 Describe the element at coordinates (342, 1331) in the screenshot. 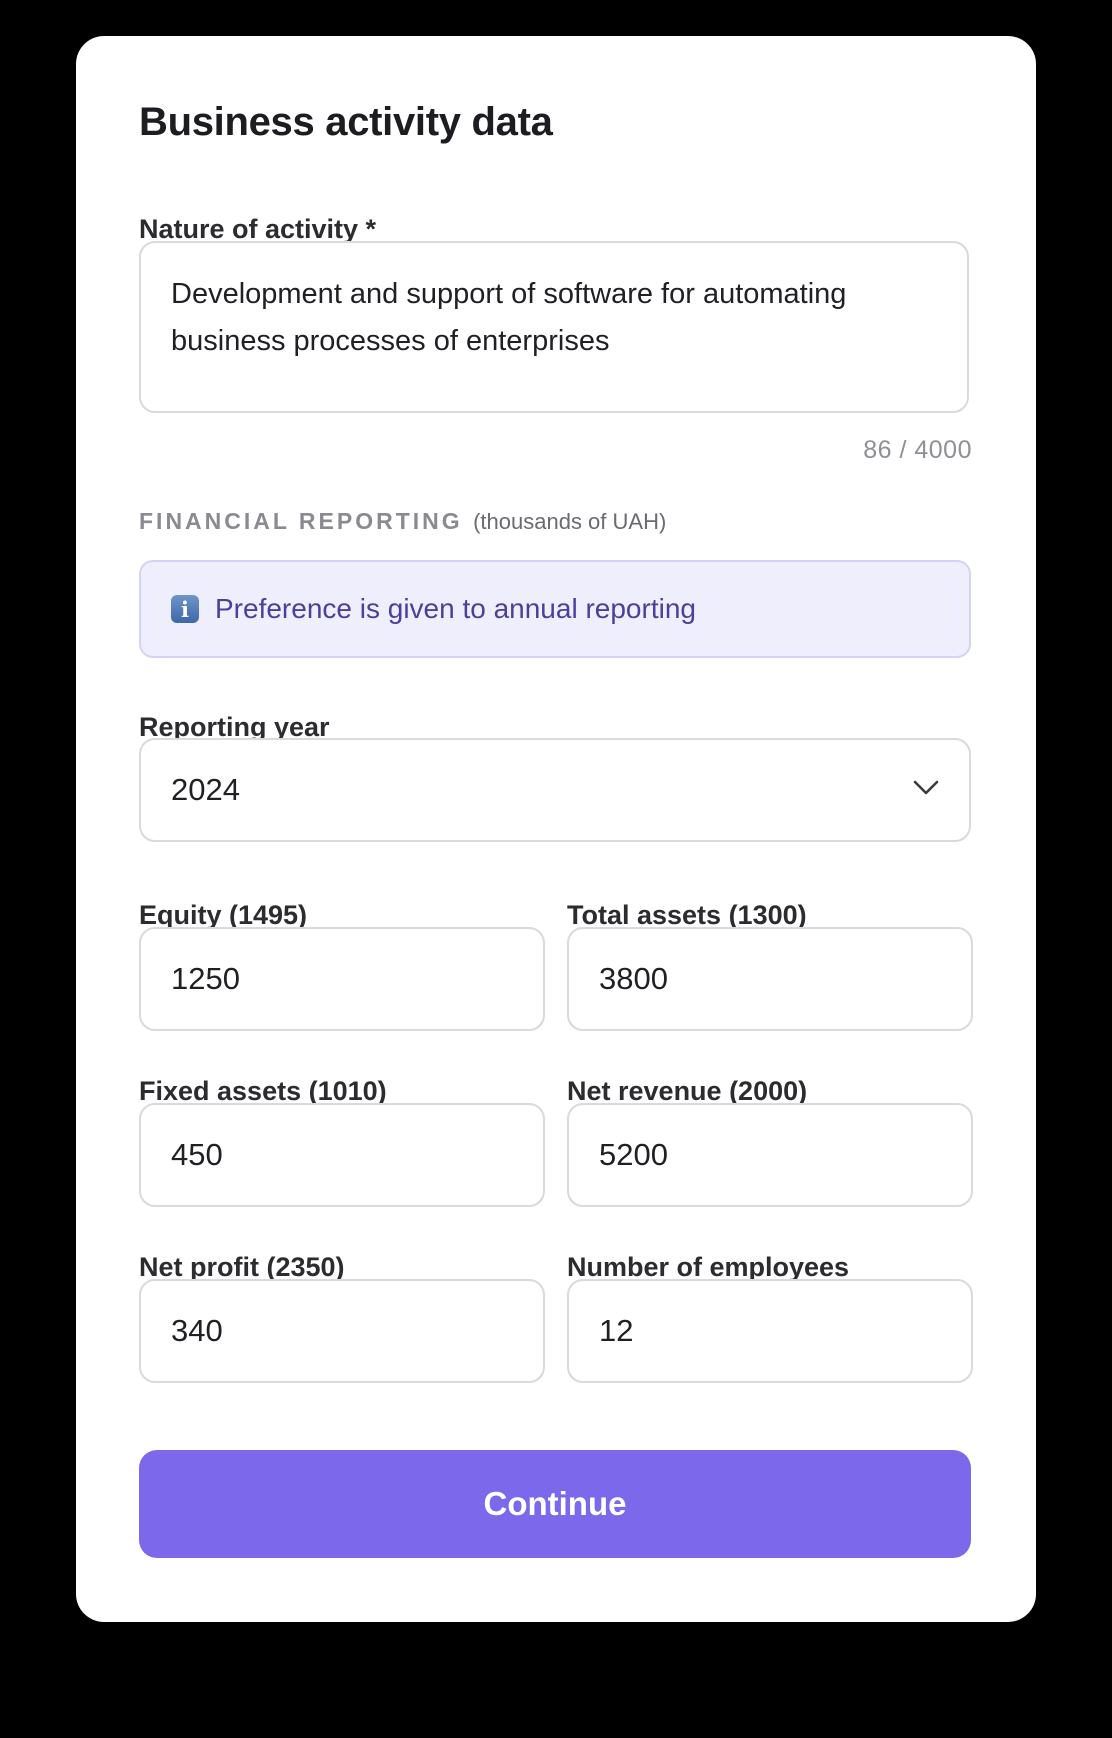

I see `net-profit-input` at that location.